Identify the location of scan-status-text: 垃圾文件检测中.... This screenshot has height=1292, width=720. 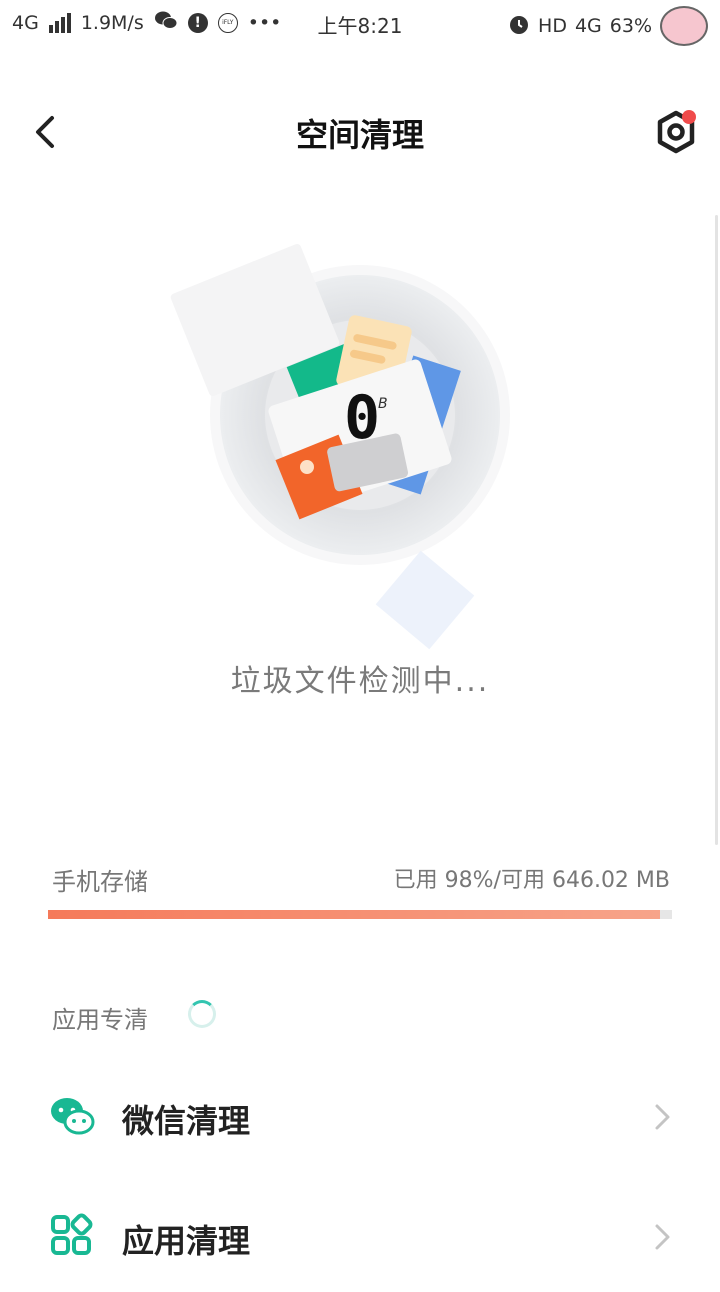
(360, 681).